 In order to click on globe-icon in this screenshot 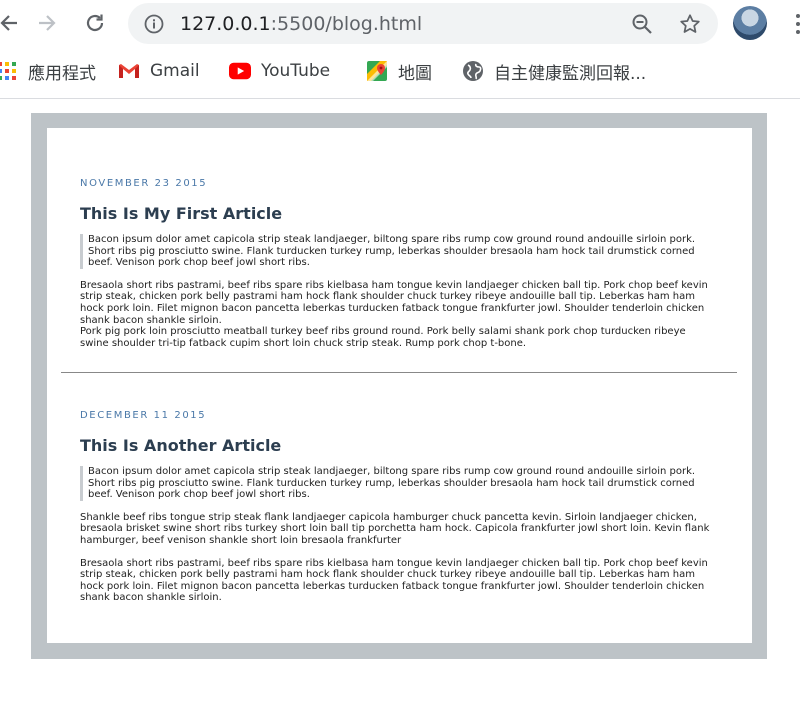, I will do `click(473, 71)`.